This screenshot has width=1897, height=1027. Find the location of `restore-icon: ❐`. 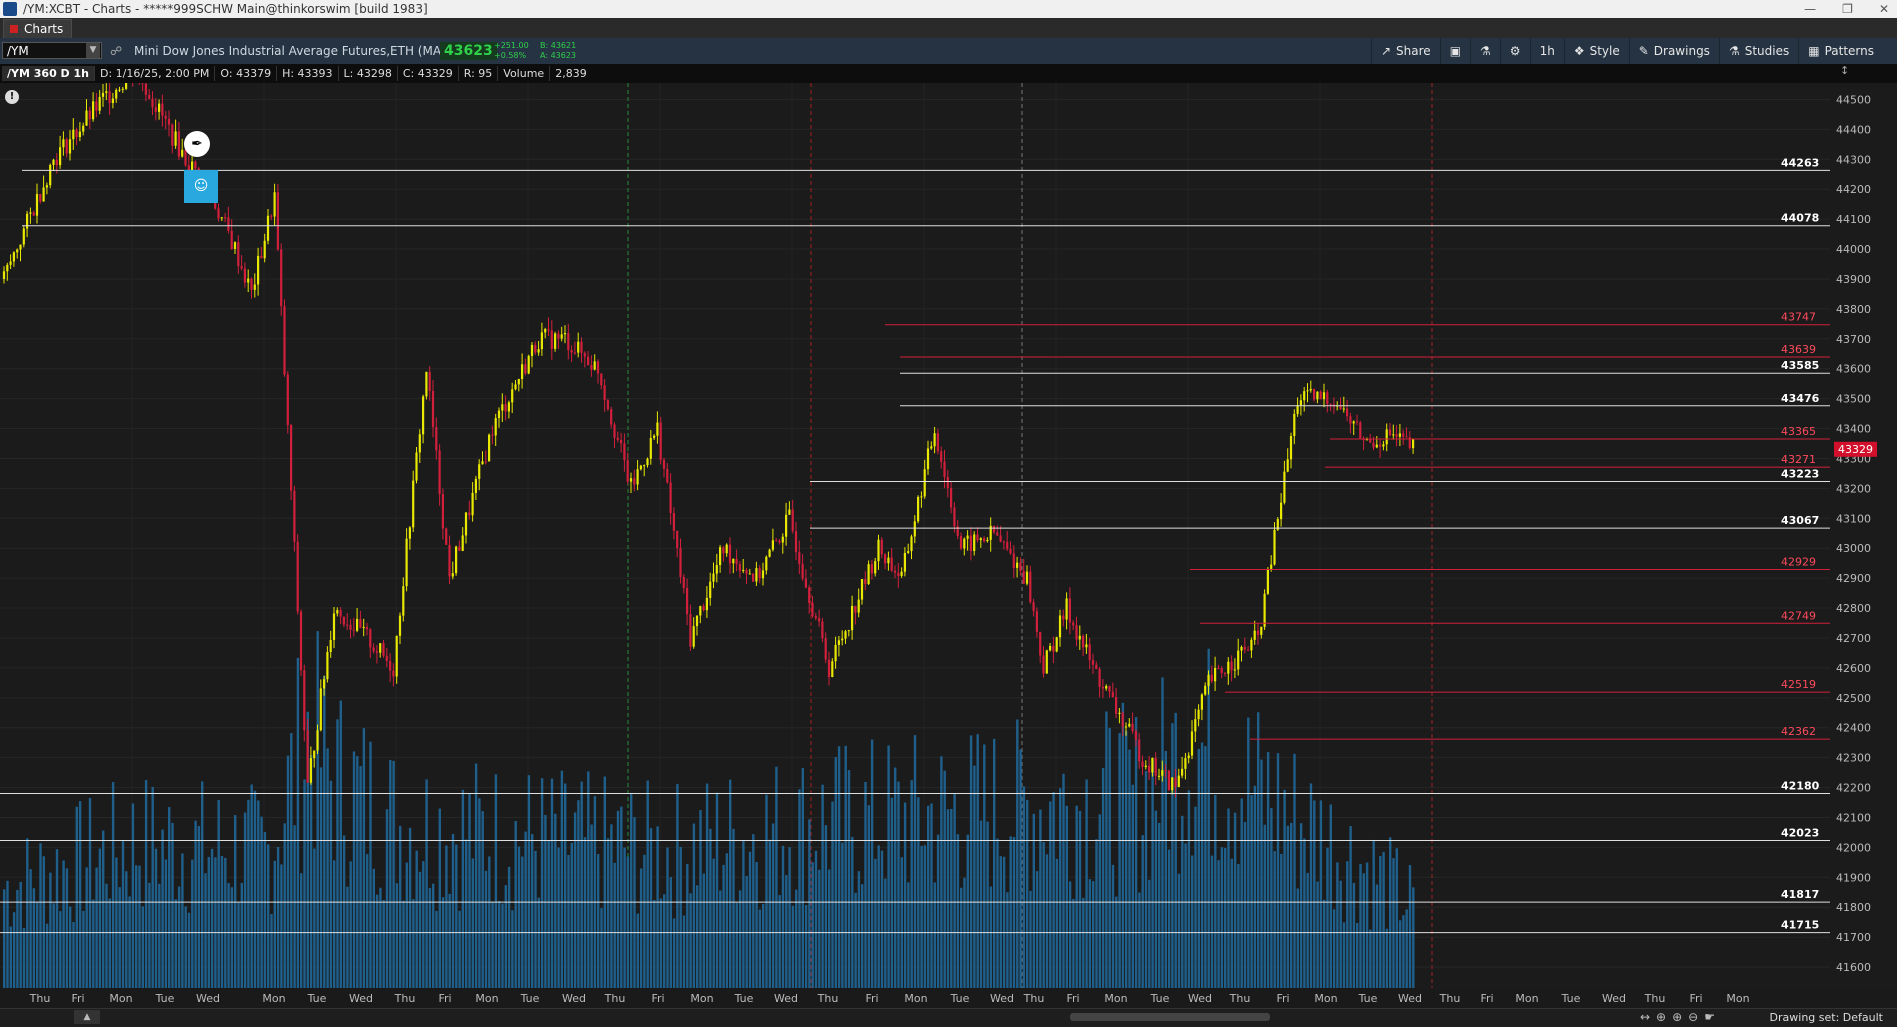

restore-icon: ❐ is located at coordinates (1847, 9).